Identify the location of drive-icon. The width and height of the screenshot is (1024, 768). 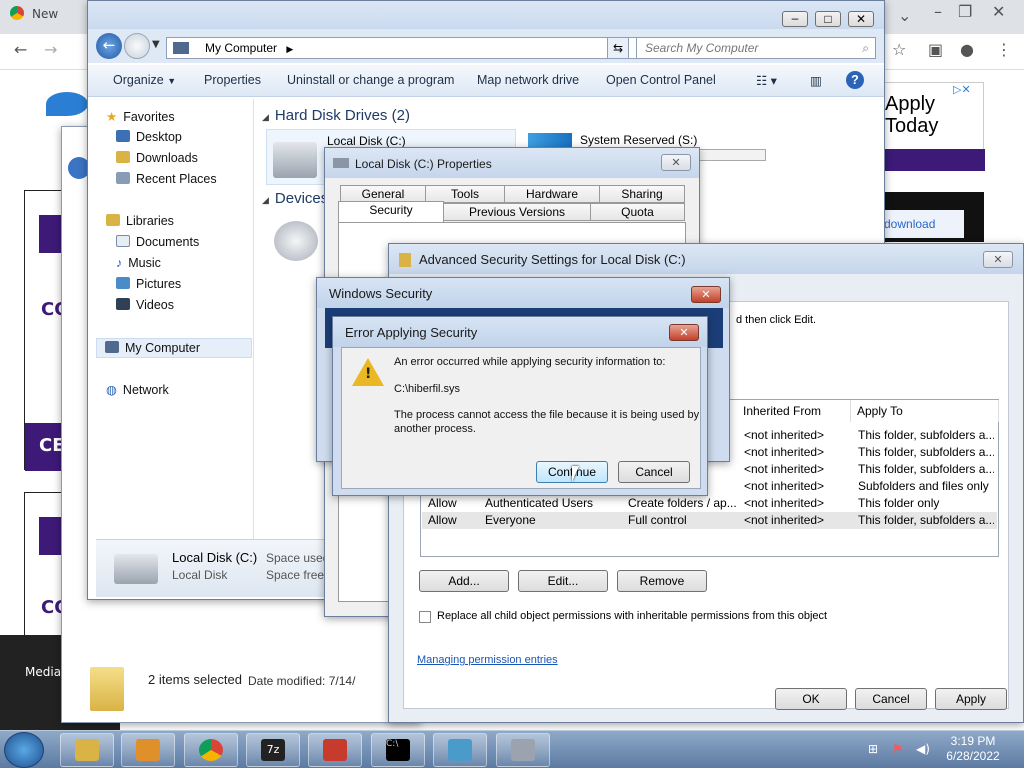
(523, 750).